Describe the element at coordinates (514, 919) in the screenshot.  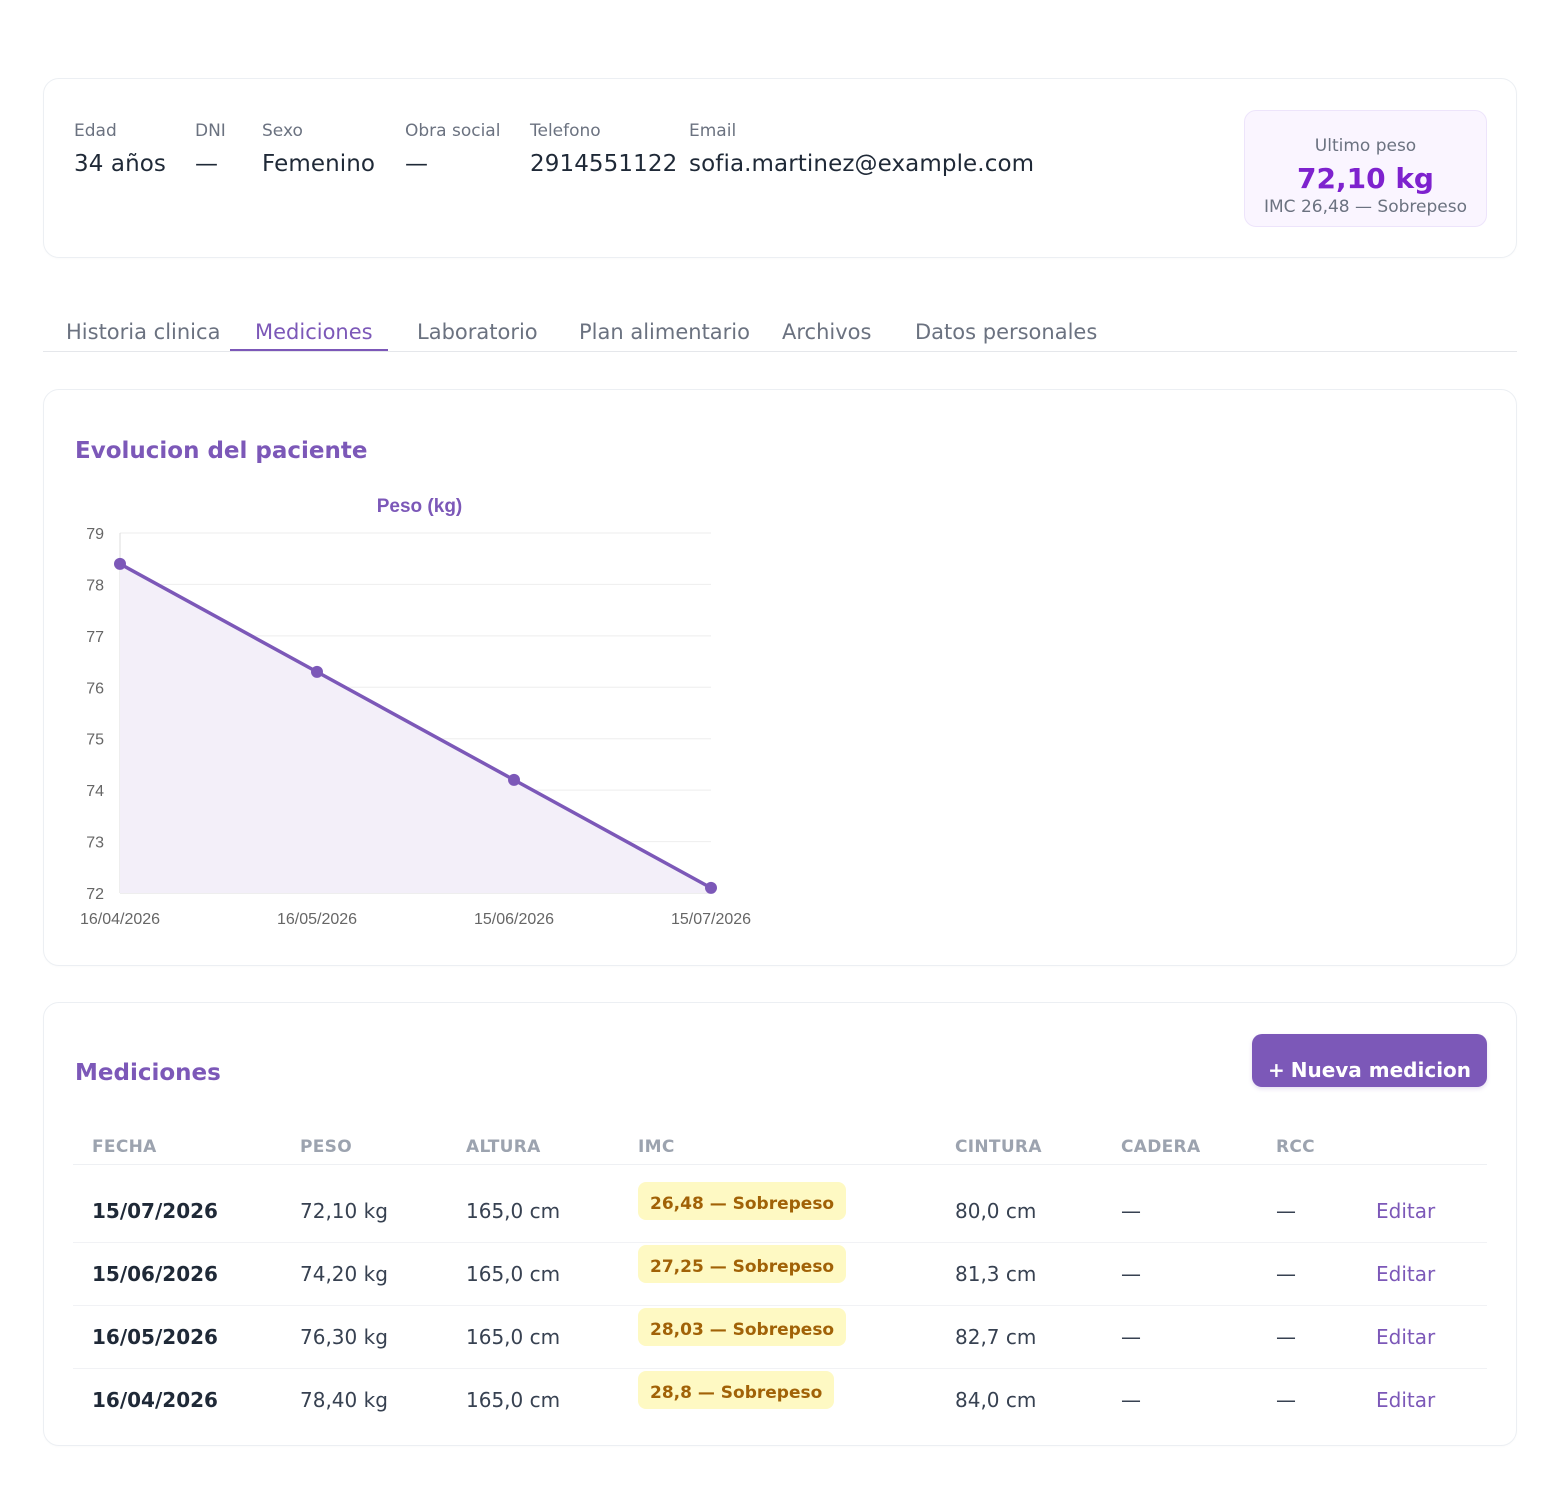
I see `x-tick-label: 15/06/2026` at that location.